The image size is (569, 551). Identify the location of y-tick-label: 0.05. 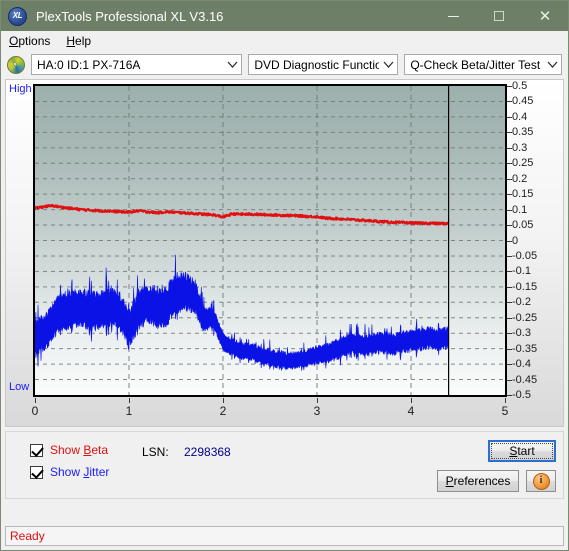
(523, 225).